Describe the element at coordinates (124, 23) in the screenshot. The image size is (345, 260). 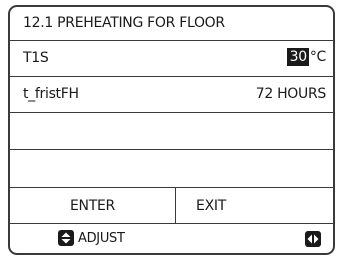
I see `page-title: 12.1 PREHEATING FOR FLOOR` at that location.